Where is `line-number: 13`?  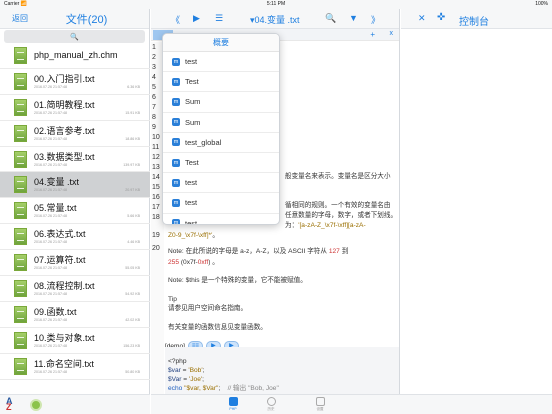
line-number: 13 is located at coordinates (156, 167).